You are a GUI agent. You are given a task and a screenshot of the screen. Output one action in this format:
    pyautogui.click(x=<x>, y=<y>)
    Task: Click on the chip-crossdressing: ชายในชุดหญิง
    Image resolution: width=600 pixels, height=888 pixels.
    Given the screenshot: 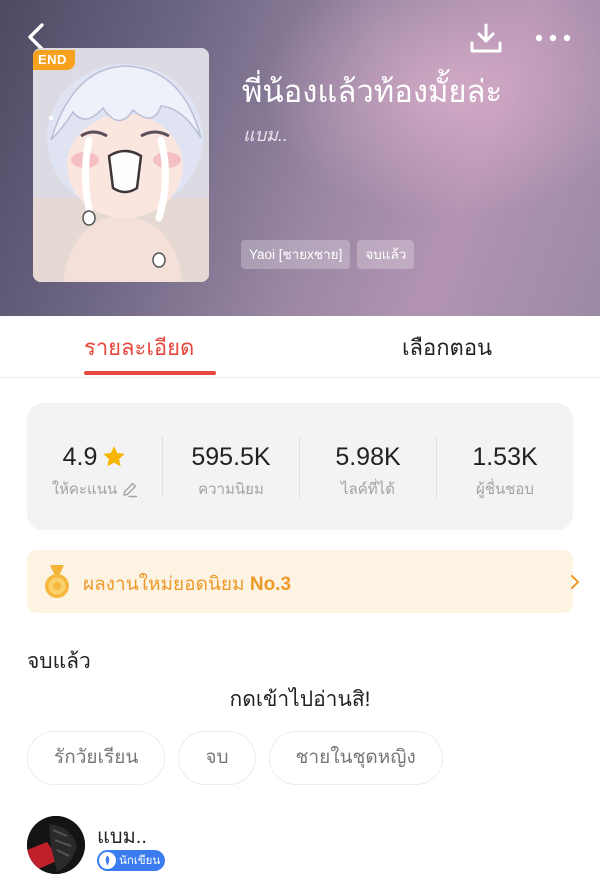 What is the action you would take?
    pyautogui.click(x=355, y=758)
    